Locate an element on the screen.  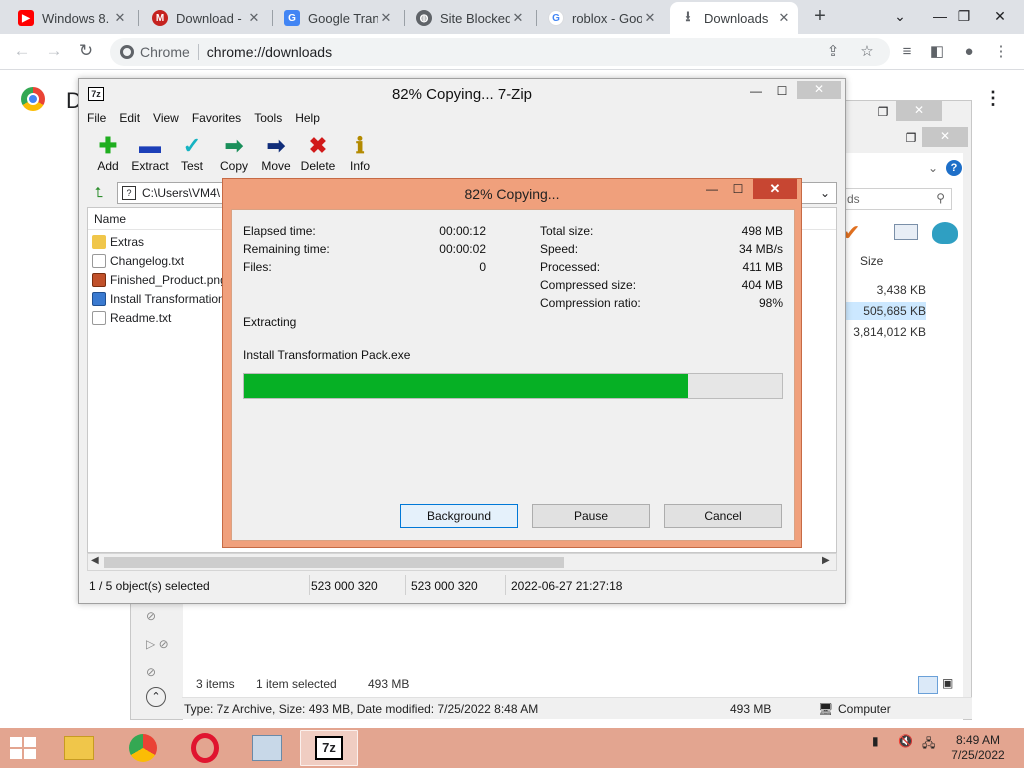
tab-downloads: ⭳ Downloads ✕ is located at coordinates (734, 18).